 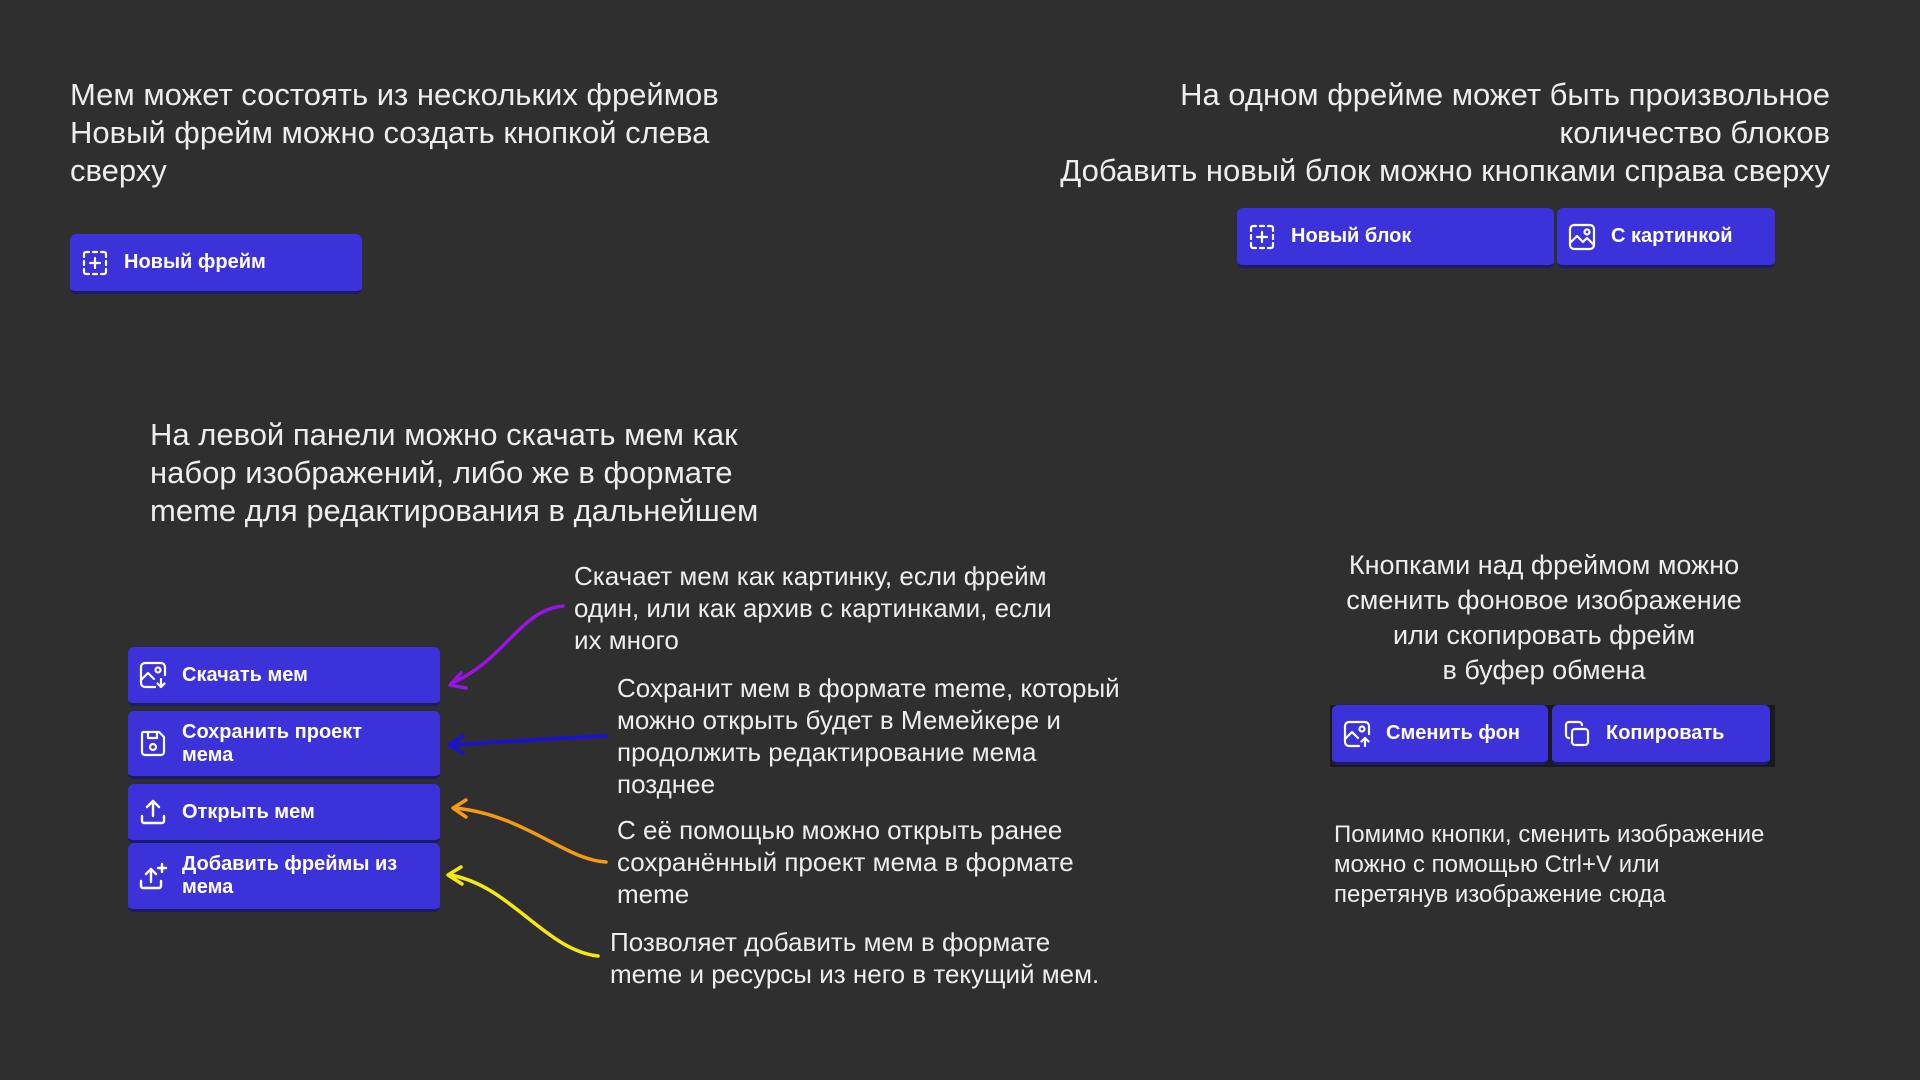 I want to click on description-line: meme и ресурсы из него в текущий мем., so click(x=855, y=974).